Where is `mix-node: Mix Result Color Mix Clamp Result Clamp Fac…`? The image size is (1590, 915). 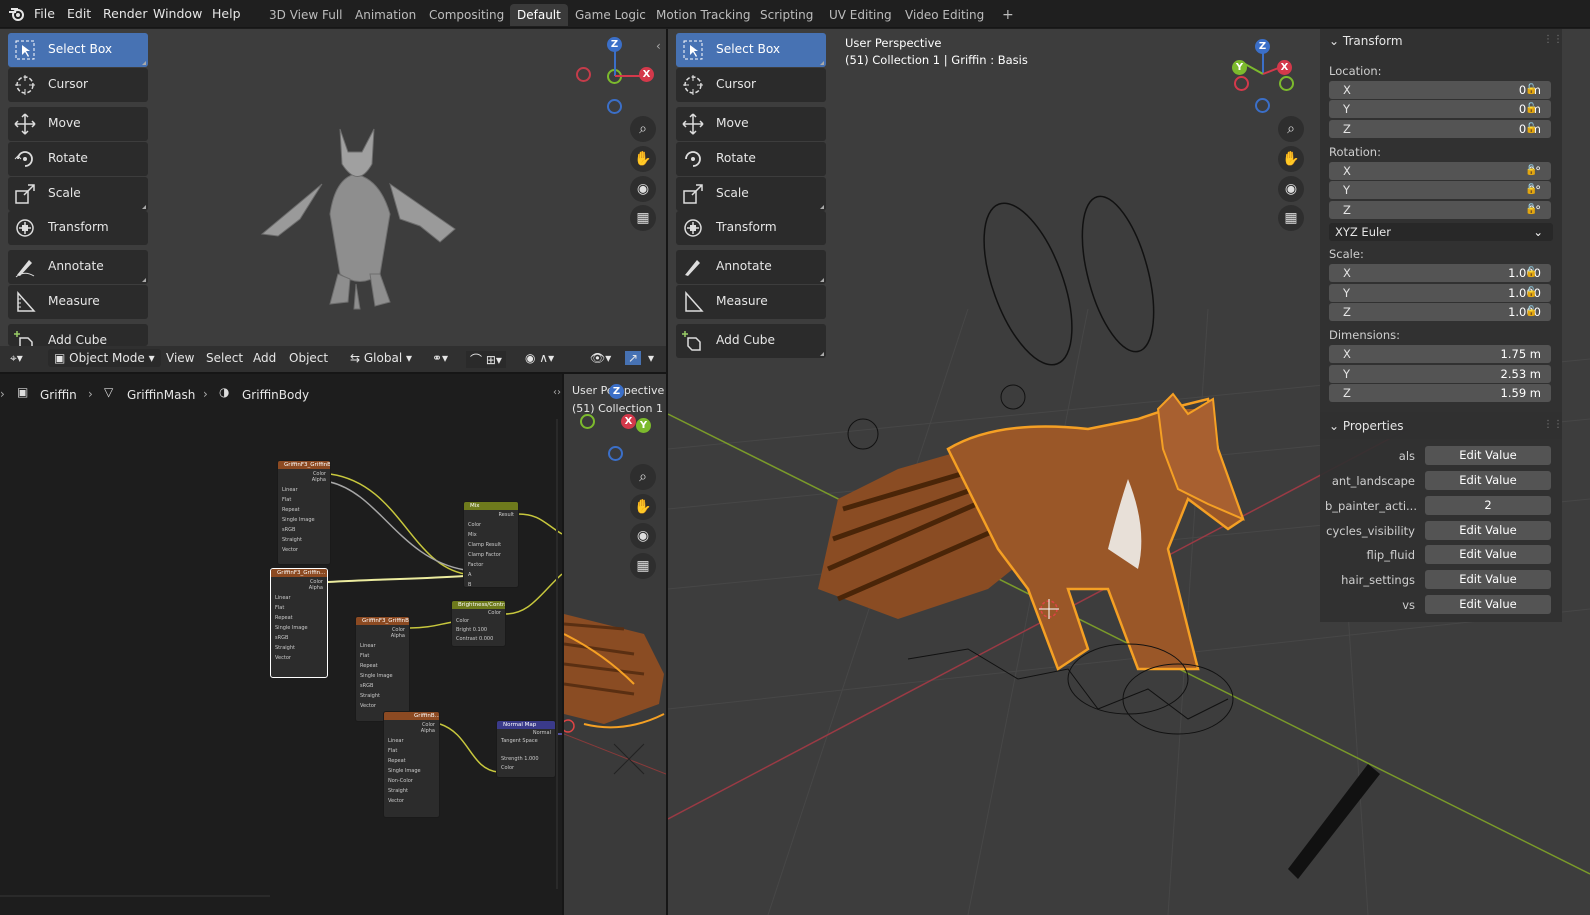
mix-node: Mix Result Color Mix Clamp Result Clamp Fac… is located at coordinates (491, 544).